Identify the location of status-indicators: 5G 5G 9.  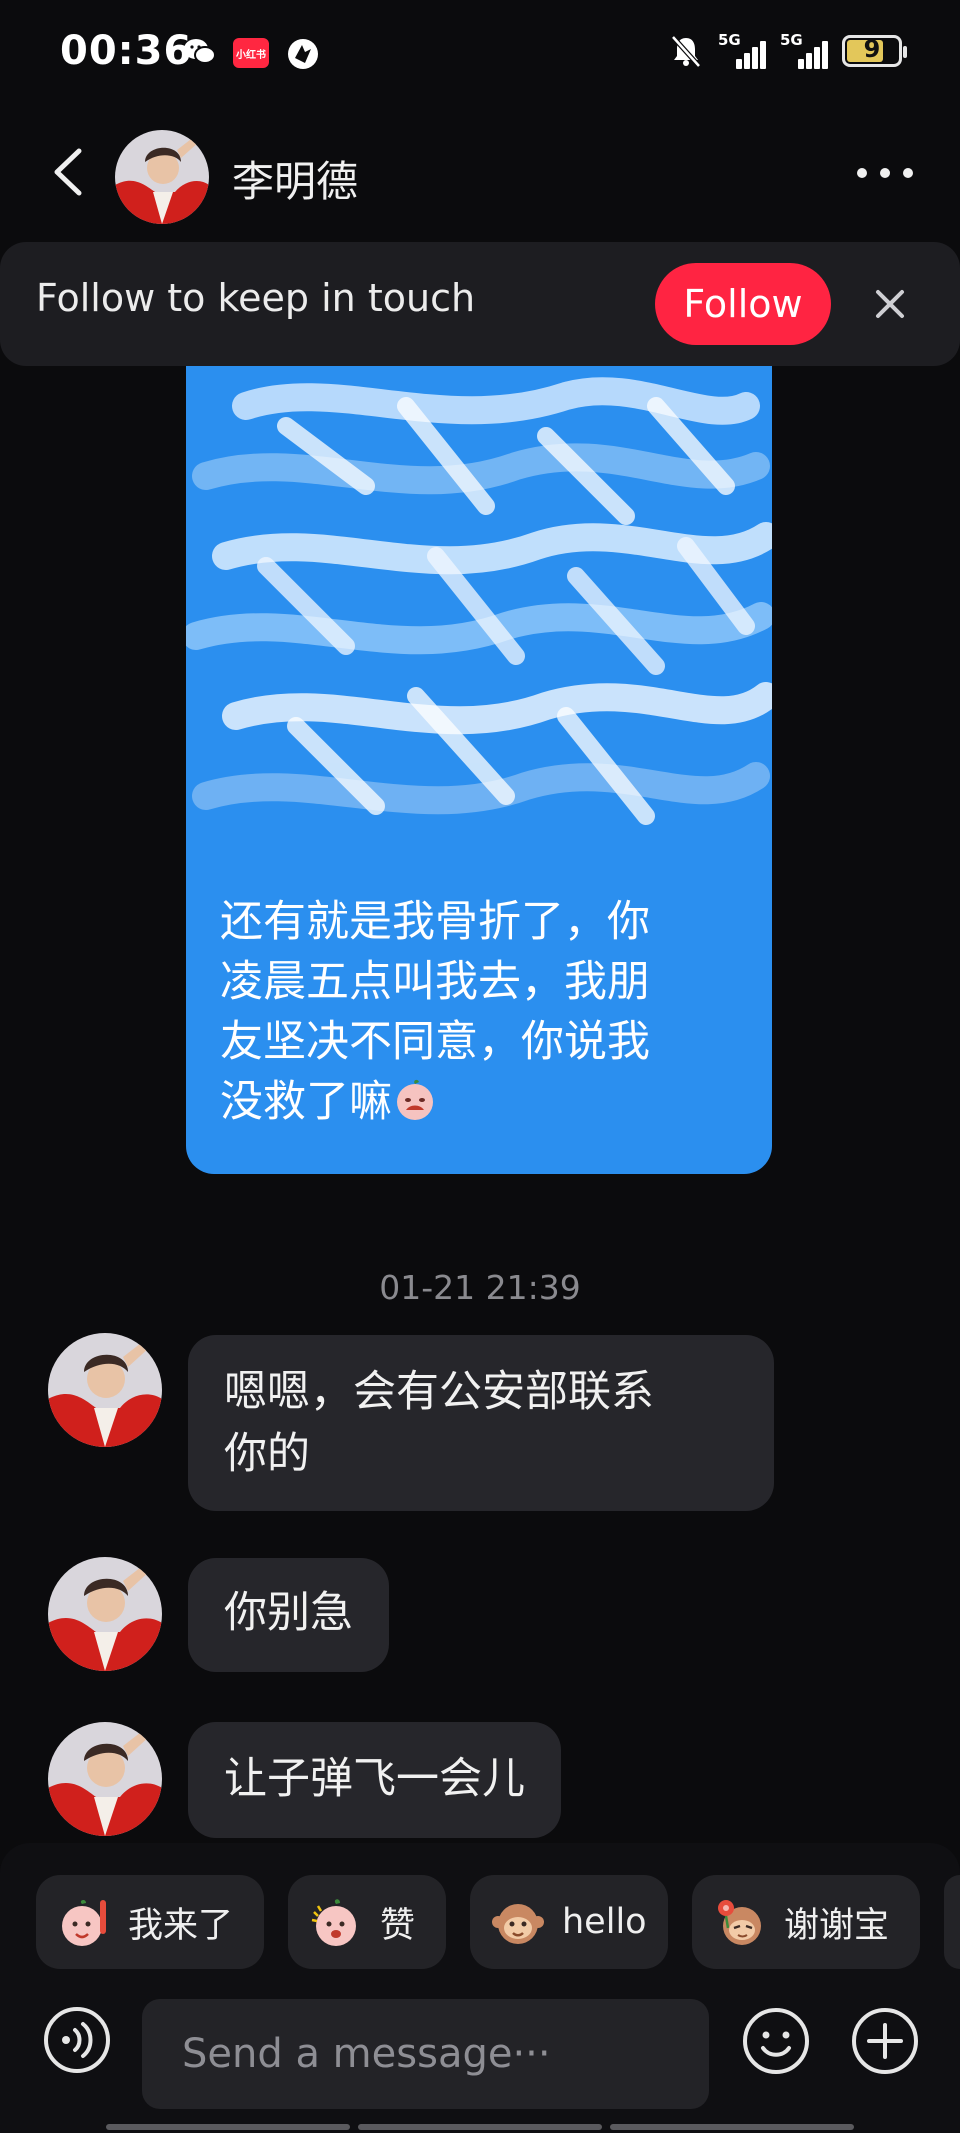
(787, 51).